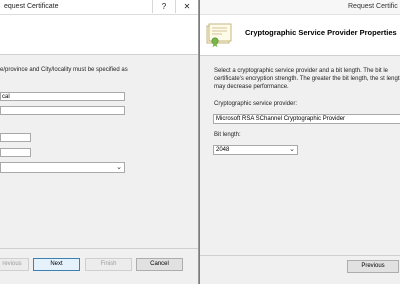  What do you see at coordinates (373, 266) in the screenshot?
I see `previous-button: Previous` at bounding box center [373, 266].